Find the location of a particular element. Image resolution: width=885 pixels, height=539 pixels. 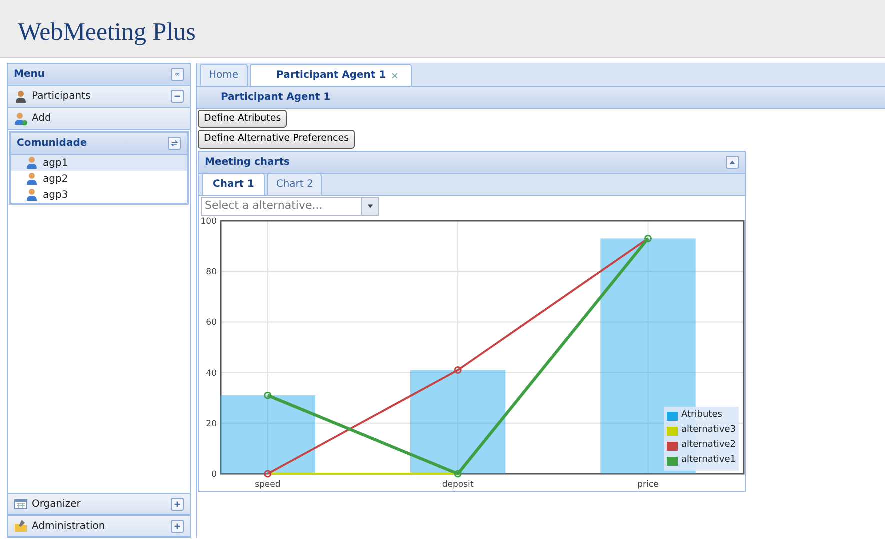

member-name: agp1 is located at coordinates (55, 163).